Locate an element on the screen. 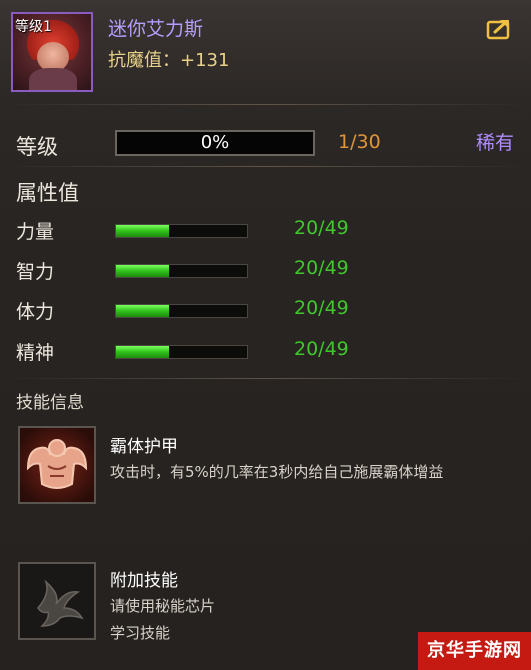 The width and height of the screenshot is (531, 670). portrait-body is located at coordinates (53, 79).